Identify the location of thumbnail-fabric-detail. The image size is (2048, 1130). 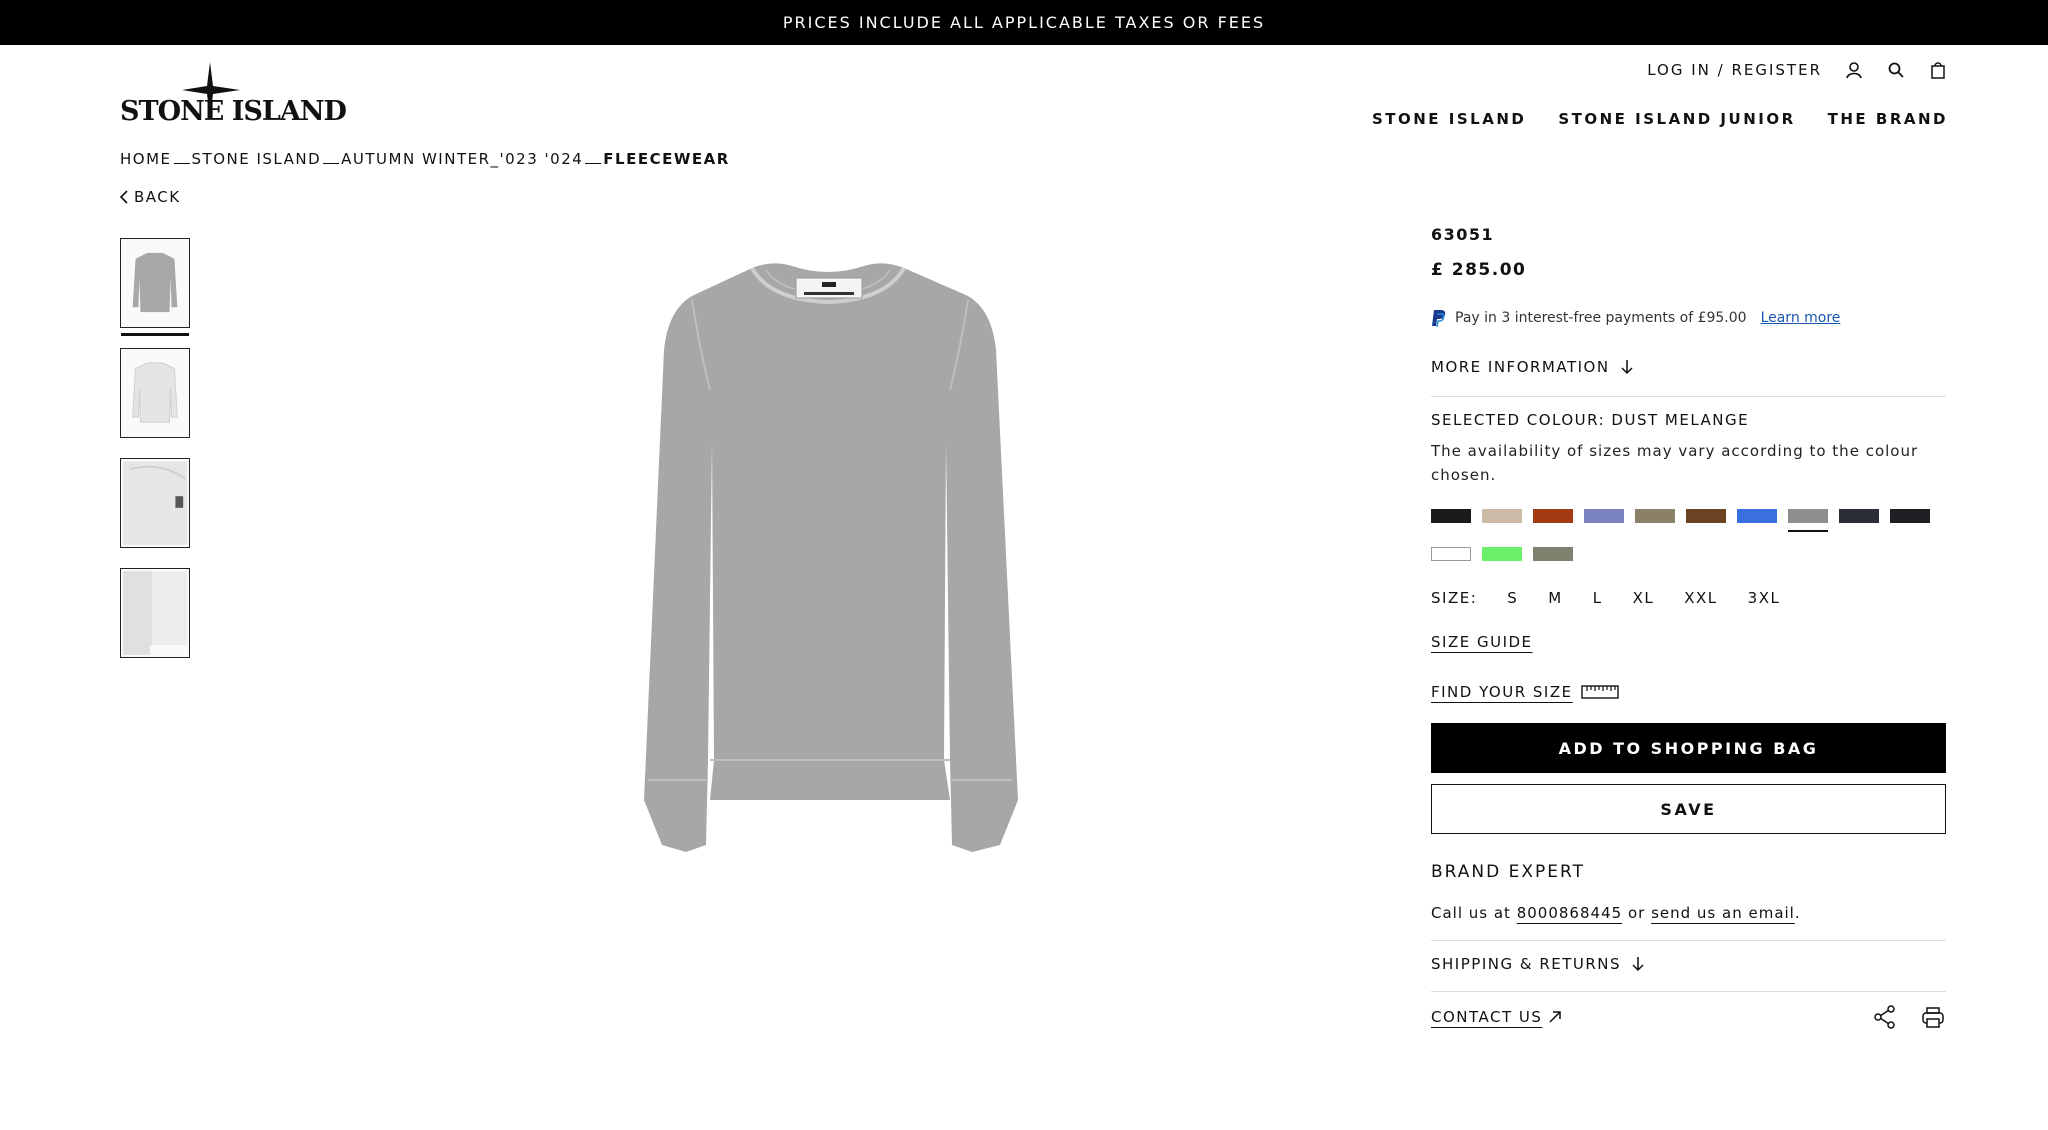
(155, 613).